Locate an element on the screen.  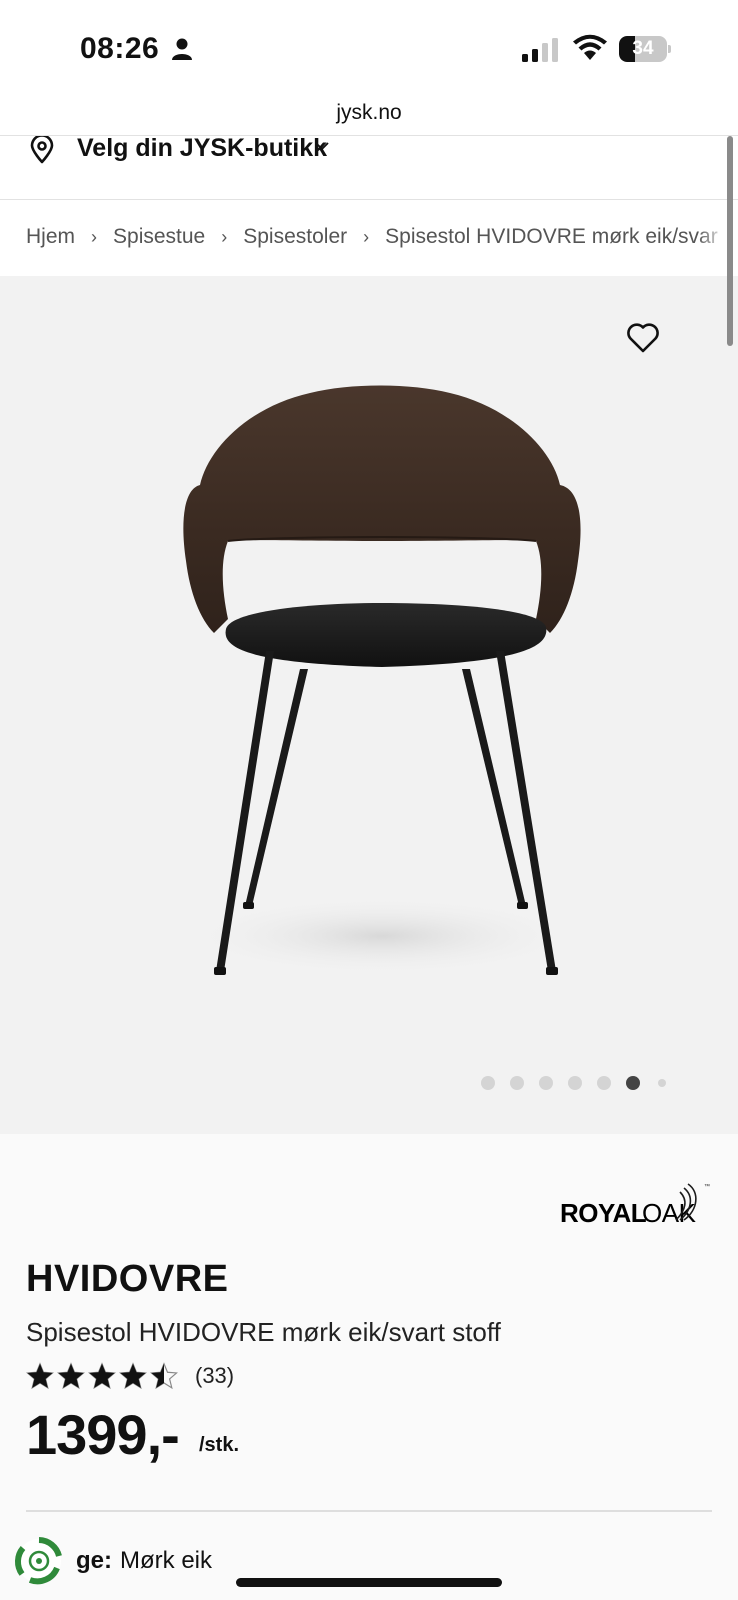
product-price: 1399,- is located at coordinates (103, 1434).